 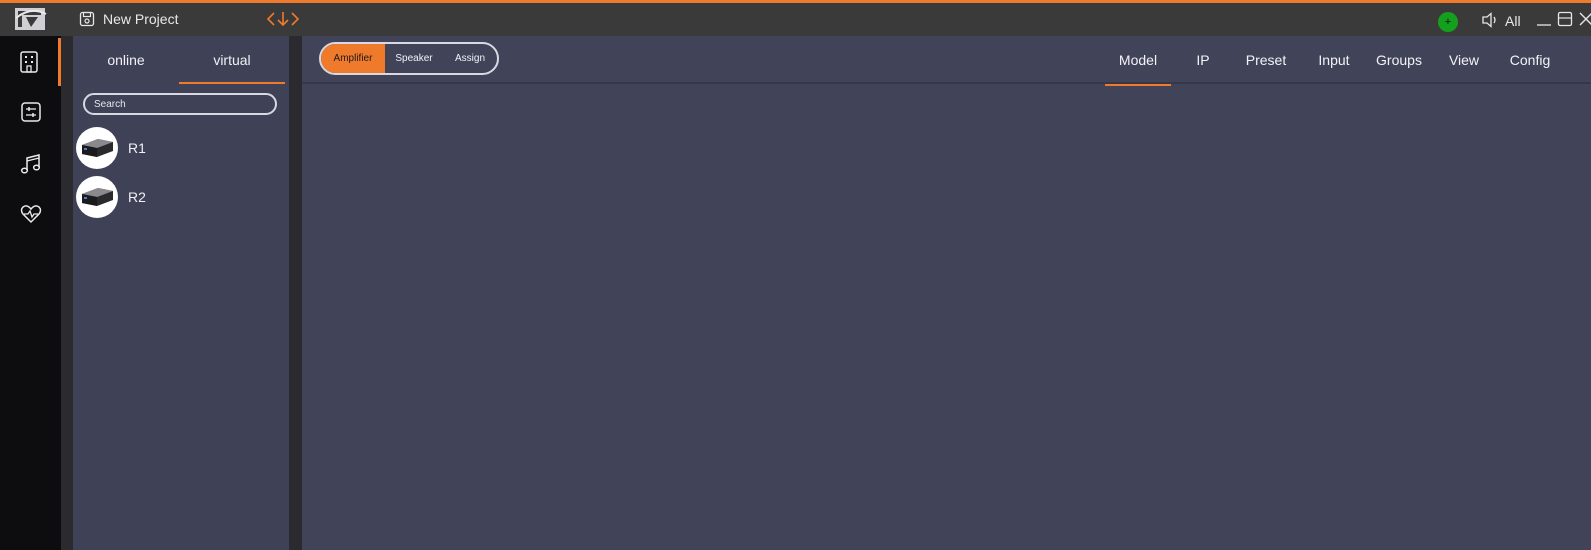 What do you see at coordinates (87, 19) in the screenshot?
I see `save-icon` at bounding box center [87, 19].